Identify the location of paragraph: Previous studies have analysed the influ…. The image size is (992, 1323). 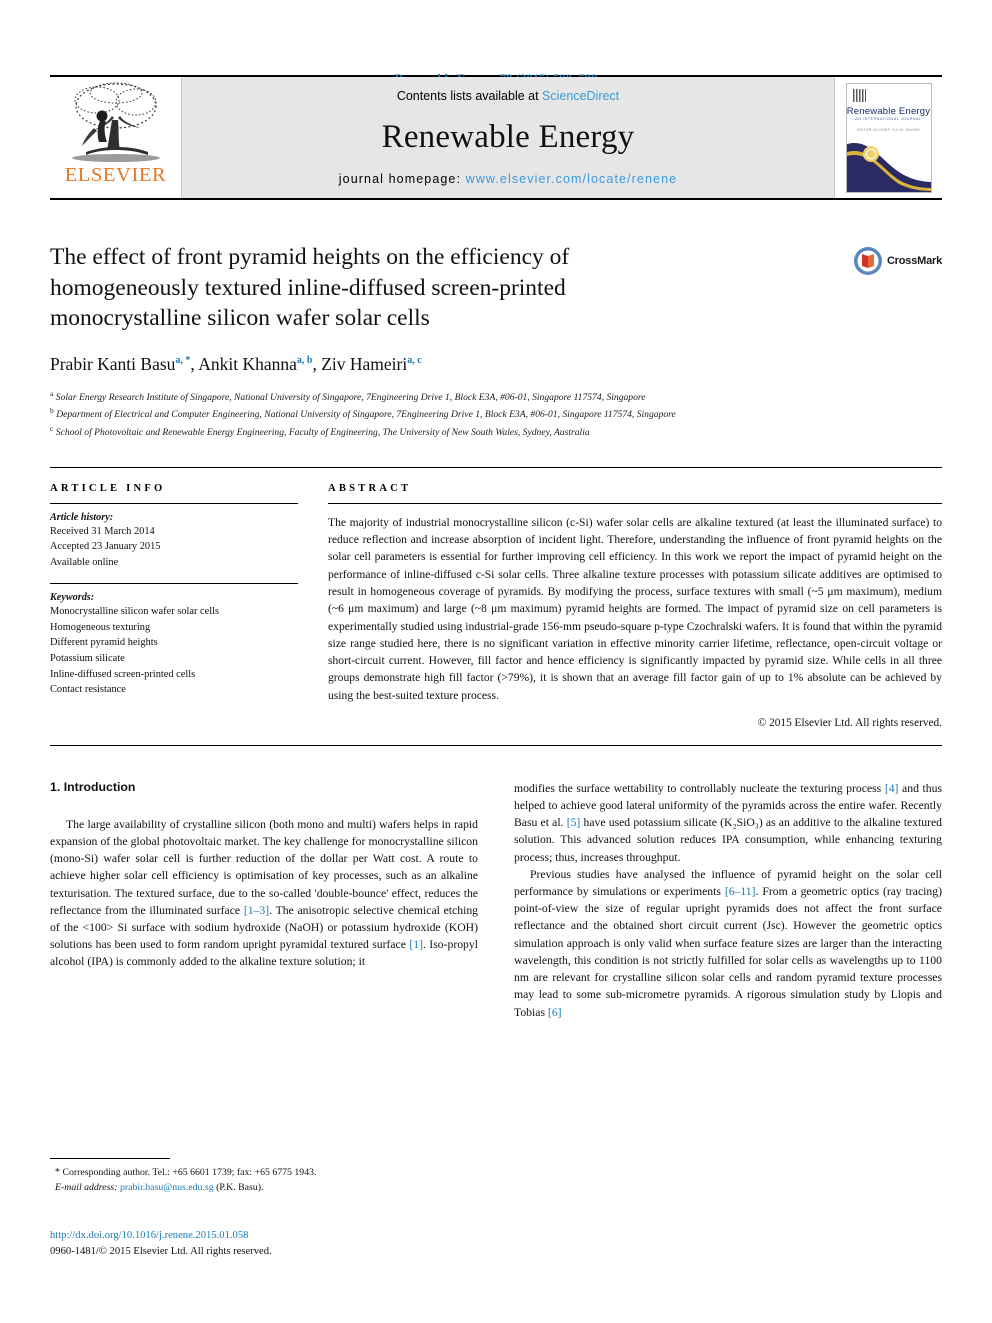
(728, 943).